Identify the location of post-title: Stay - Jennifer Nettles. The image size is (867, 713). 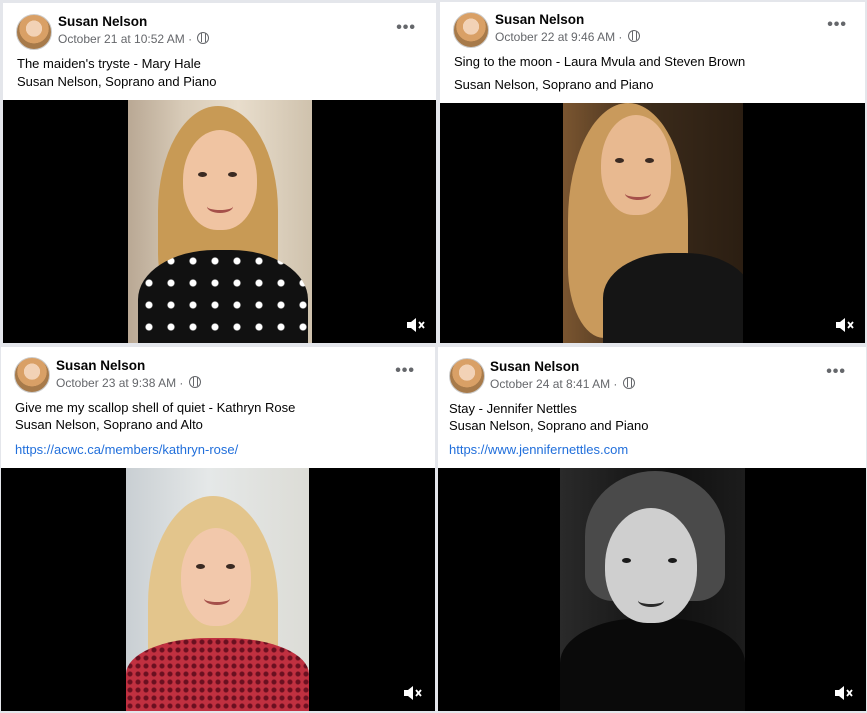
(513, 408).